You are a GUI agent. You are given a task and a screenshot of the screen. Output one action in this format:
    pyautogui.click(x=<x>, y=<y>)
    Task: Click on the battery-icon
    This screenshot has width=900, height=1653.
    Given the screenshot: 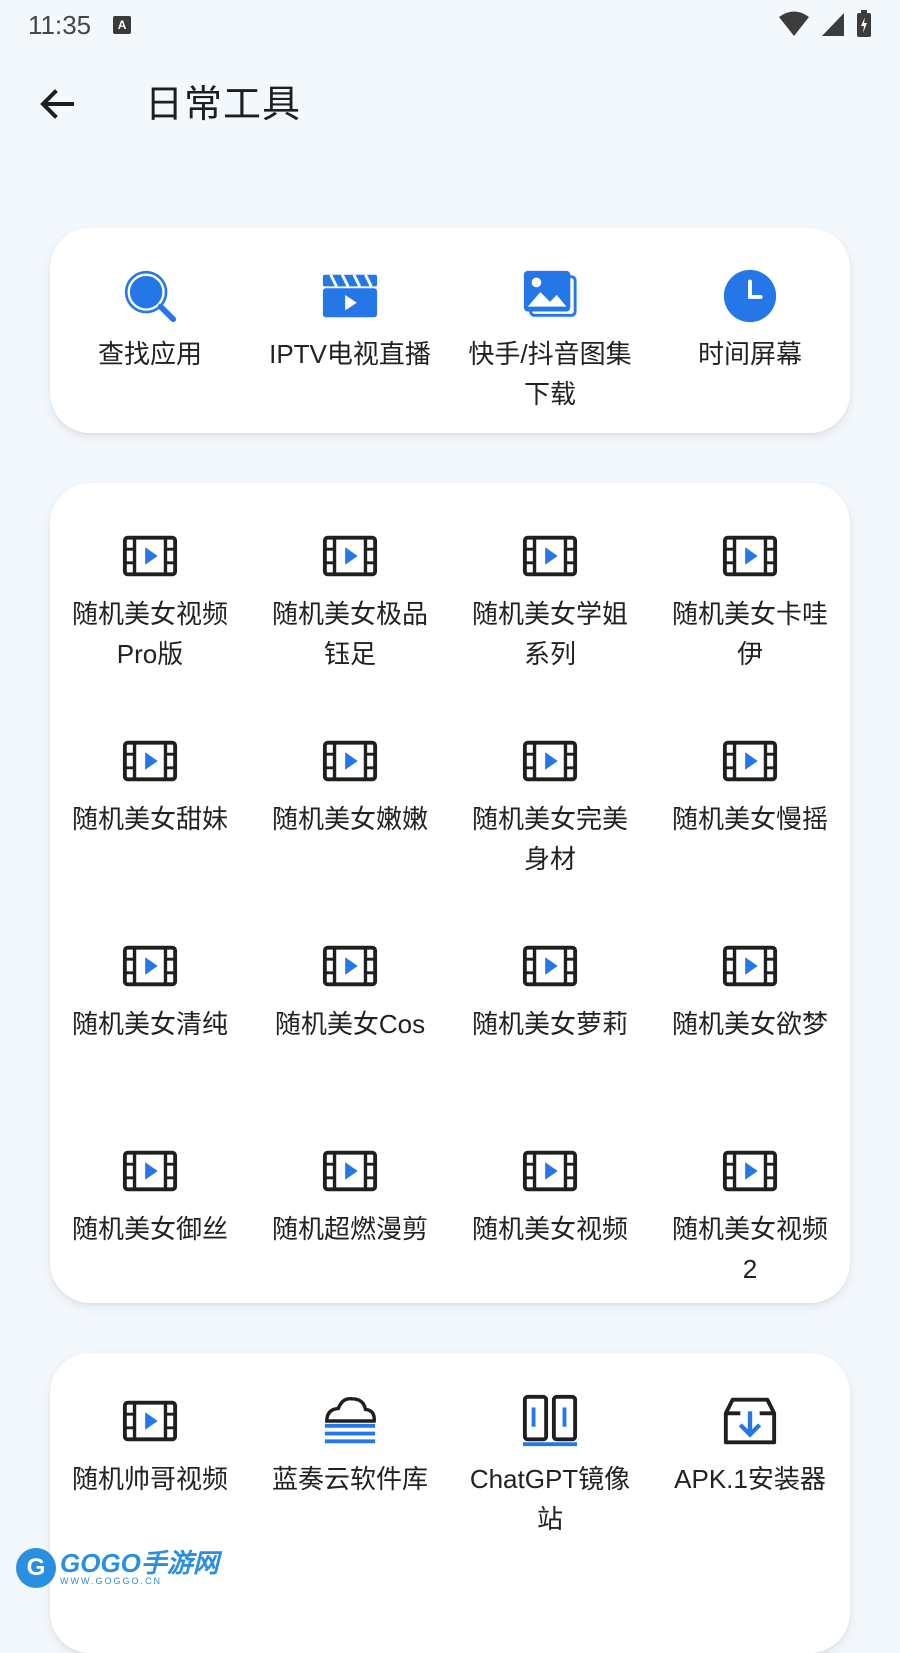 What is the action you would take?
    pyautogui.click(x=864, y=23)
    